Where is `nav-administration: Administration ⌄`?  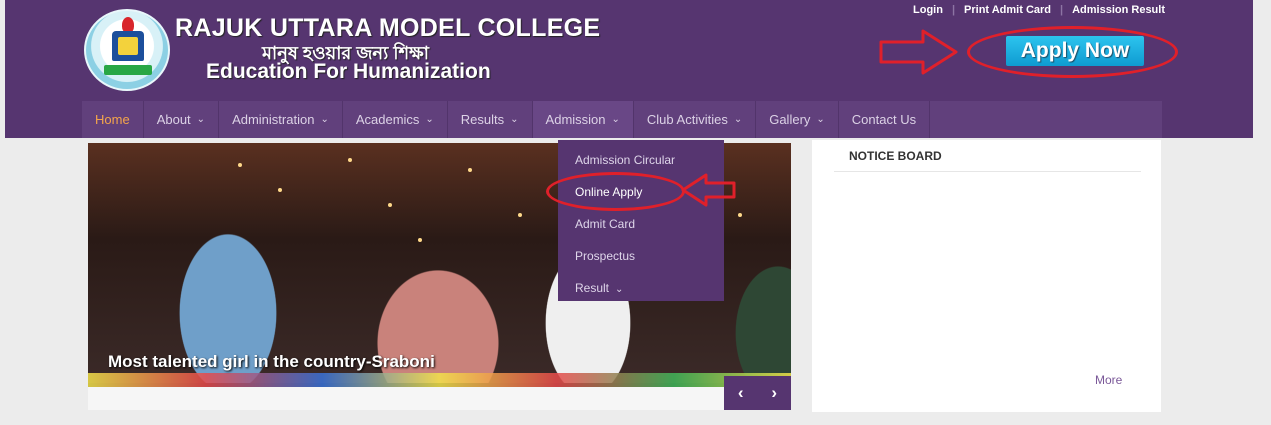 nav-administration: Administration ⌄ is located at coordinates (281, 119).